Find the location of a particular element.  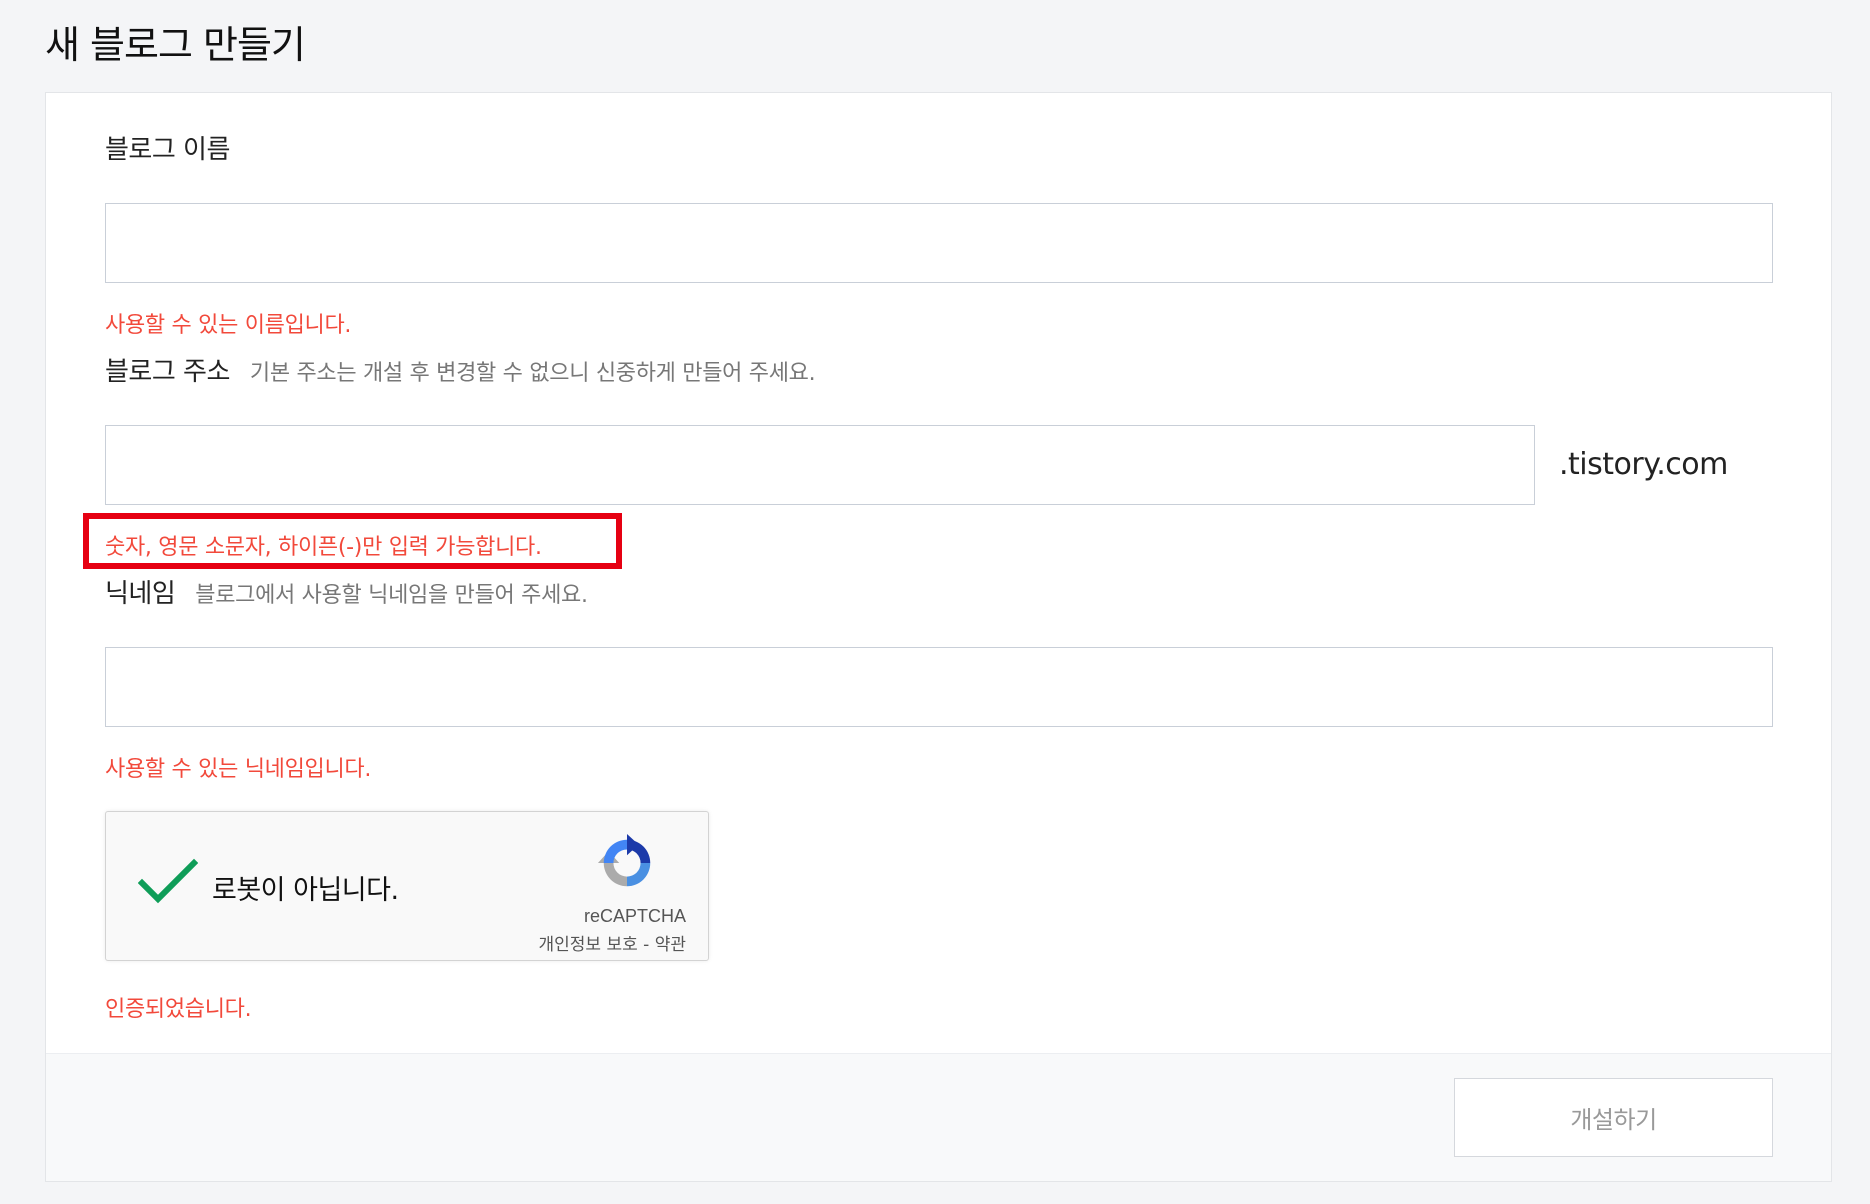

nickname-label: 닉네임 블로그에서 사용할 닉네임을 만들어 주세요. is located at coordinates (346, 591).